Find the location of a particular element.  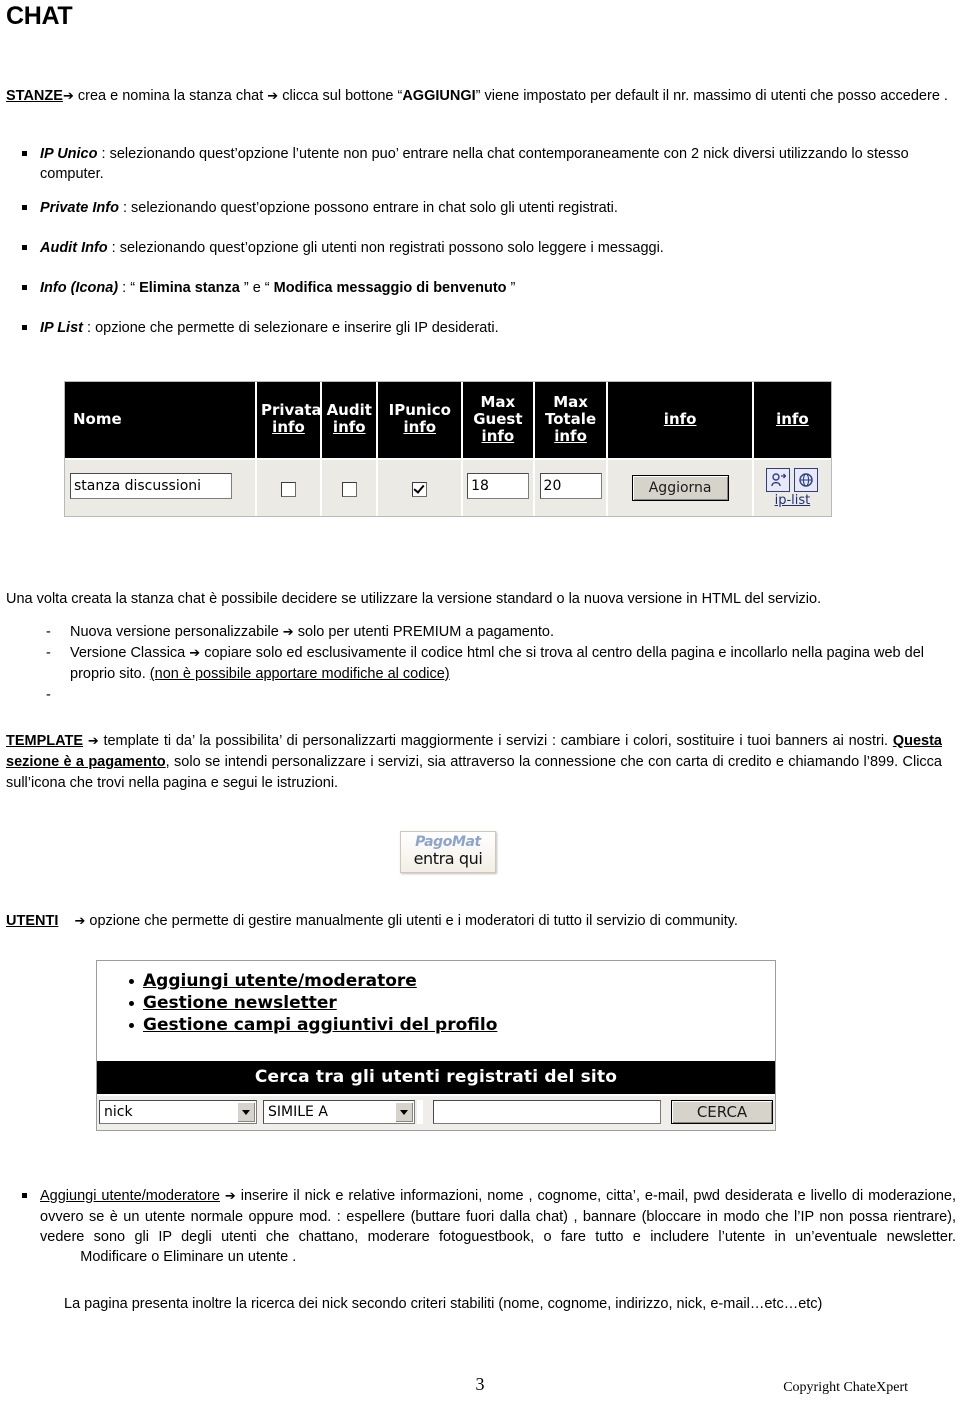

column-label-line2: Guest is located at coordinates (498, 418).